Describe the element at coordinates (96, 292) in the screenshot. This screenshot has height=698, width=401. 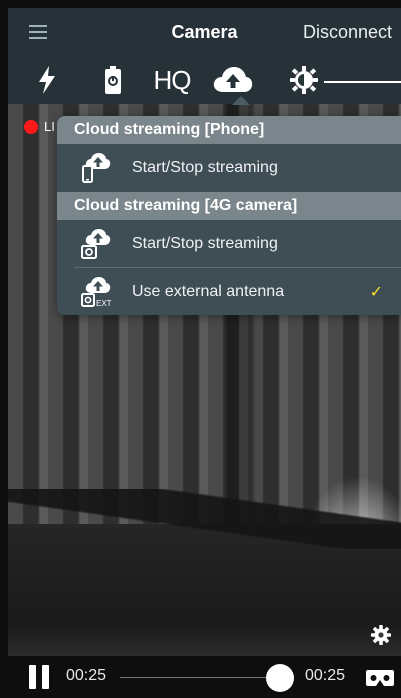
I see `camera-ext-cloud-upload-icon: EXT` at that location.